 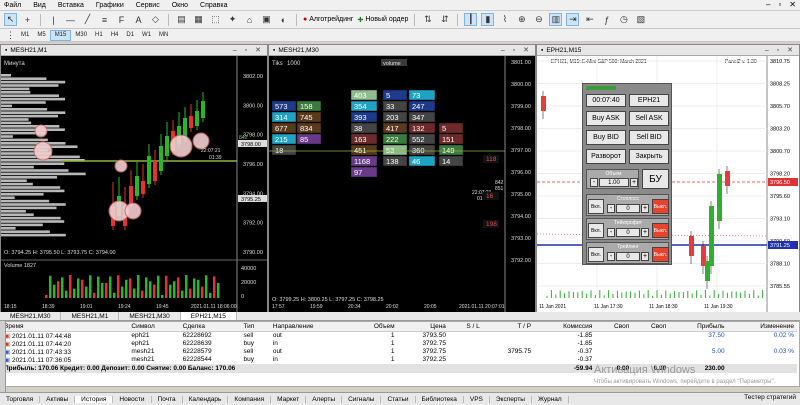 What do you see at coordinates (130, 35) in the screenshot?
I see `timeframe-d1: D1` at bounding box center [130, 35].